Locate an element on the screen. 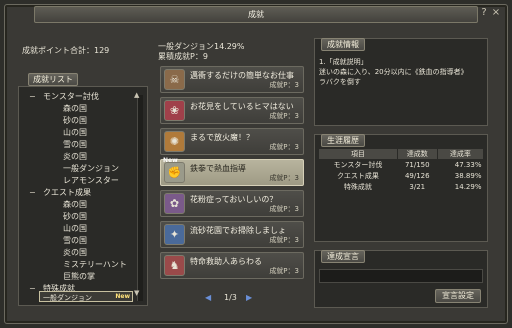 The height and width of the screenshot is (328, 512). tree-item-label: 炎の国 is located at coordinates (75, 156).